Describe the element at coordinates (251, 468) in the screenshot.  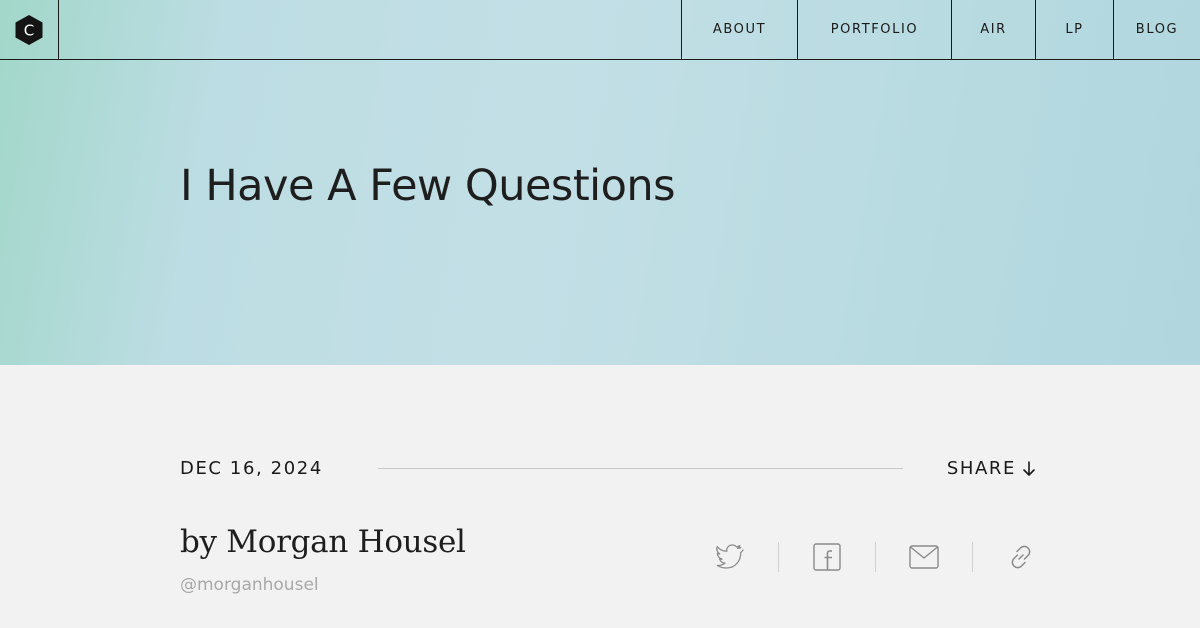
I see `publish-date: DEC 16, 2024` at that location.